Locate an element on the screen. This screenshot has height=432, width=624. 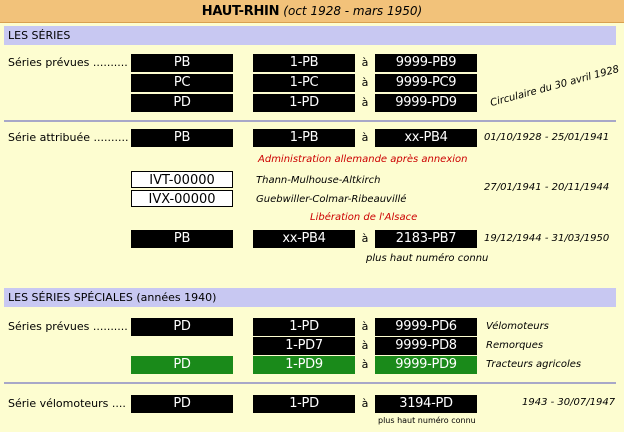
page-title: HAUT-RHIN (oct 1928 - mars 1950) is located at coordinates (312, 11).